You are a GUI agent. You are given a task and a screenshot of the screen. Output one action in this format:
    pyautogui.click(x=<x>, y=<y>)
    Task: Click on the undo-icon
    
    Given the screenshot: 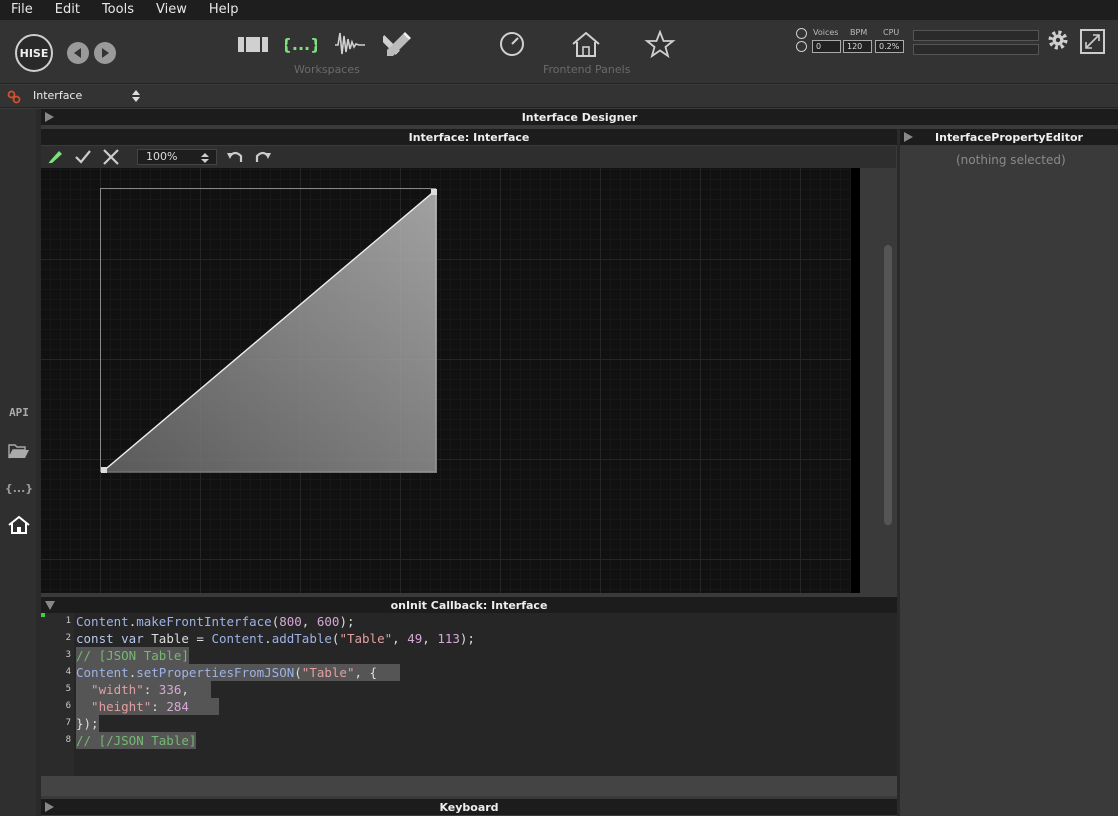 What is the action you would take?
    pyautogui.click(x=235, y=157)
    